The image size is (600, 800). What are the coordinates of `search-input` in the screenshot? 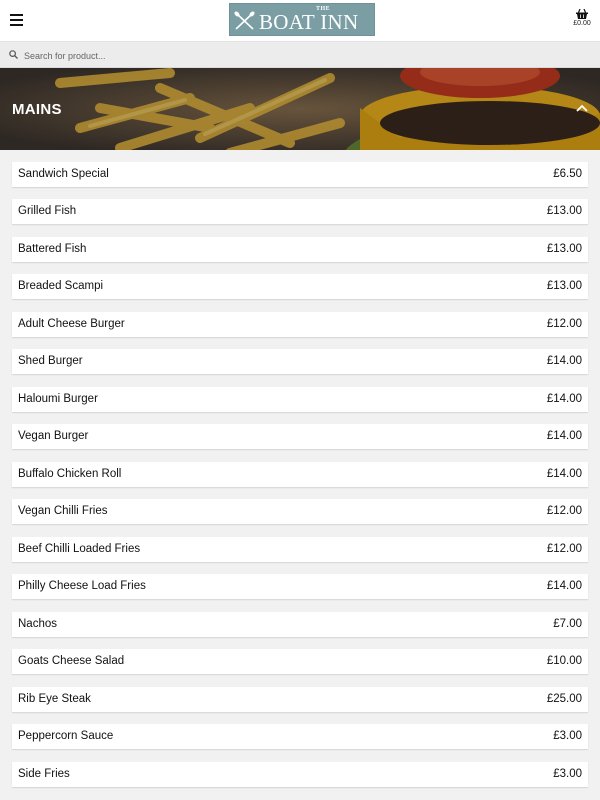 It's located at (304, 55).